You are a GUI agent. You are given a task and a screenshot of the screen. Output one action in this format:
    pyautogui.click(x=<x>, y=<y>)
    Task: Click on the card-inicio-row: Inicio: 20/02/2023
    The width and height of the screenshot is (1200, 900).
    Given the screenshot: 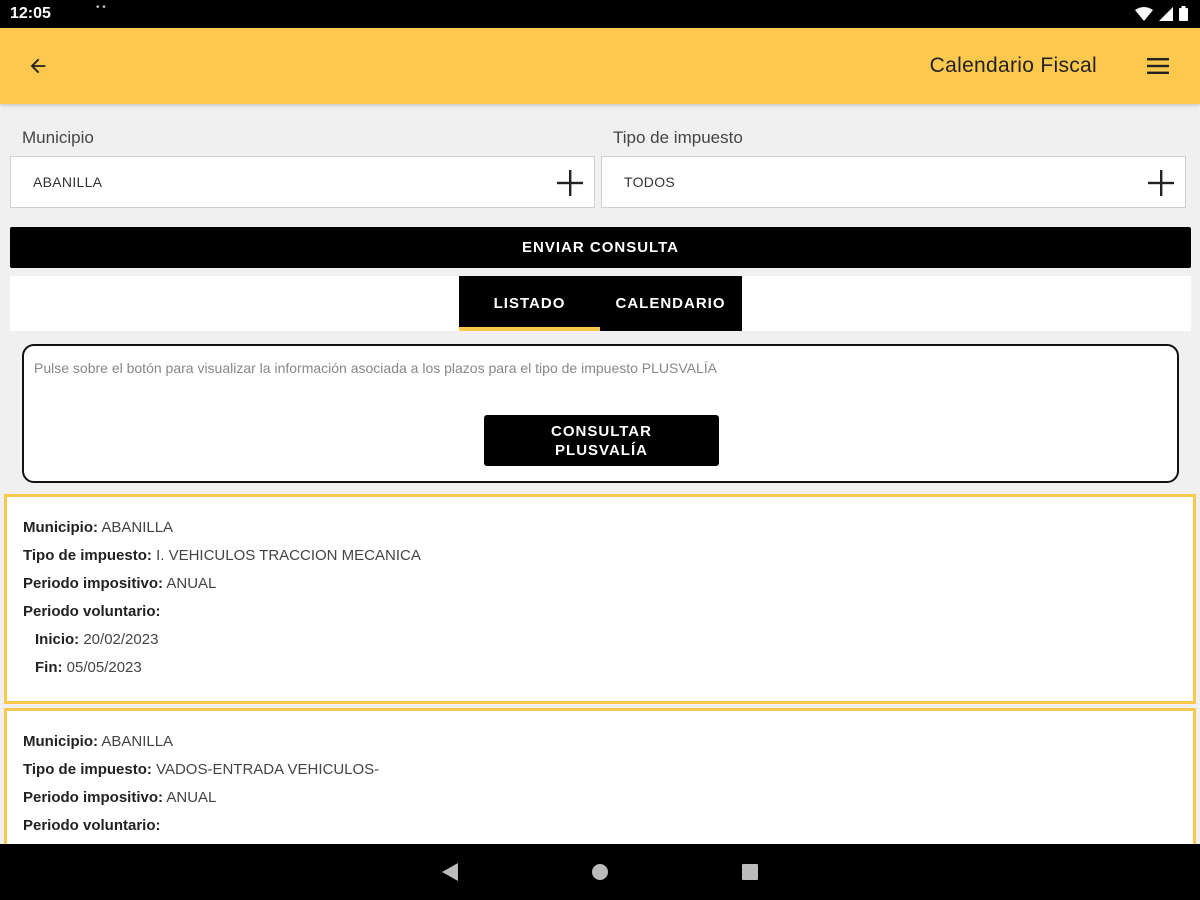 What is the action you would take?
    pyautogui.click(x=97, y=639)
    